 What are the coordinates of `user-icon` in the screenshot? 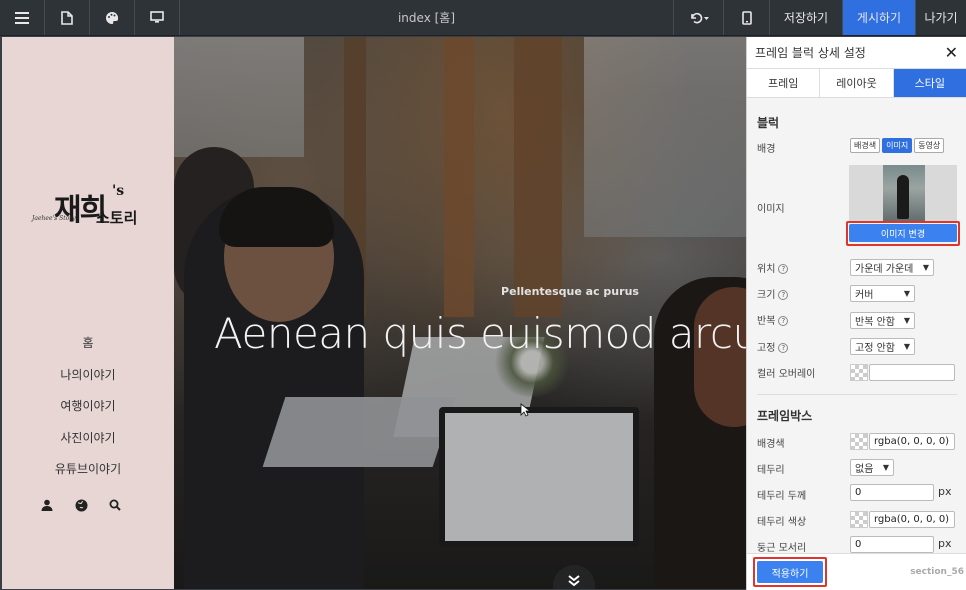 It's located at (47, 505).